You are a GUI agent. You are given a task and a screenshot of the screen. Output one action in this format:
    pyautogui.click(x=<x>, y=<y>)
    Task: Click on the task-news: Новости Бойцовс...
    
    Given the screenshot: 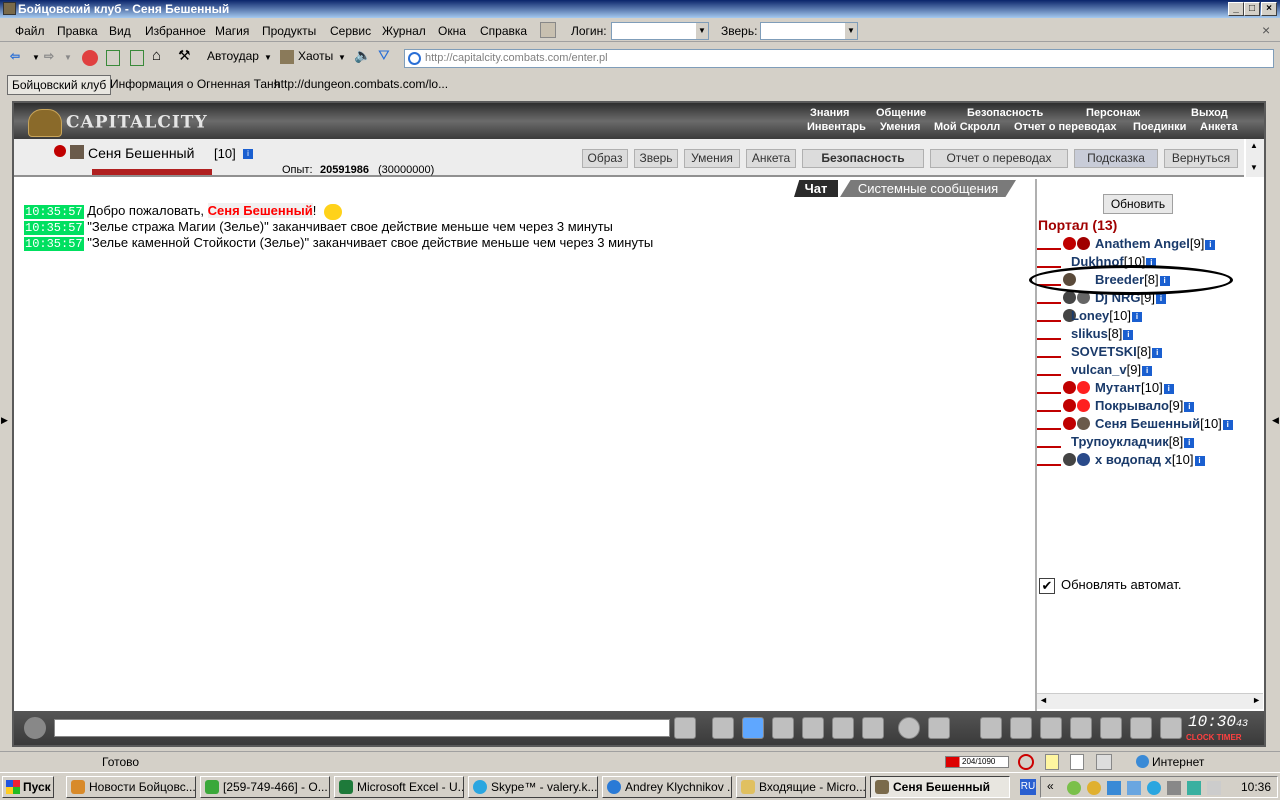 What is the action you would take?
    pyautogui.click(x=131, y=787)
    